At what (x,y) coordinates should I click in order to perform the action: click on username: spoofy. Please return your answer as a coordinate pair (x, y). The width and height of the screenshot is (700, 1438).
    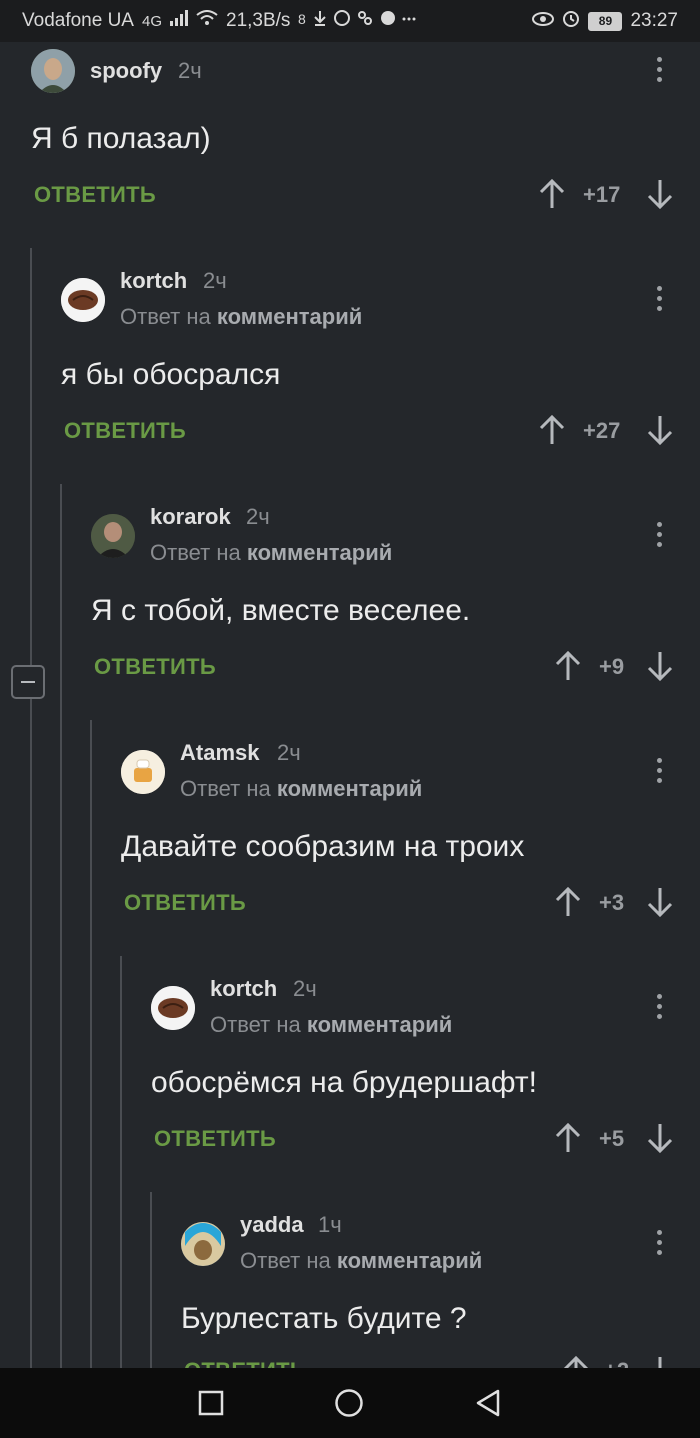
    Looking at the image, I should click on (126, 71).